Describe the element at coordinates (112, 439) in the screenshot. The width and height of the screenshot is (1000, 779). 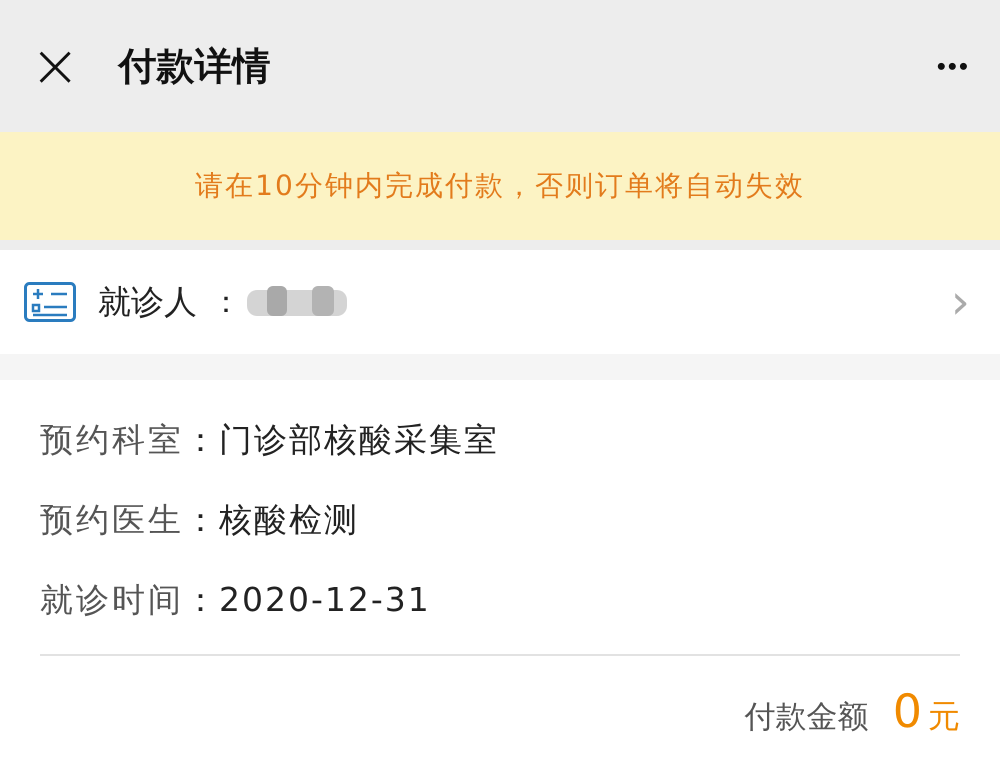
I see `detail-label: 预约科室` at that location.